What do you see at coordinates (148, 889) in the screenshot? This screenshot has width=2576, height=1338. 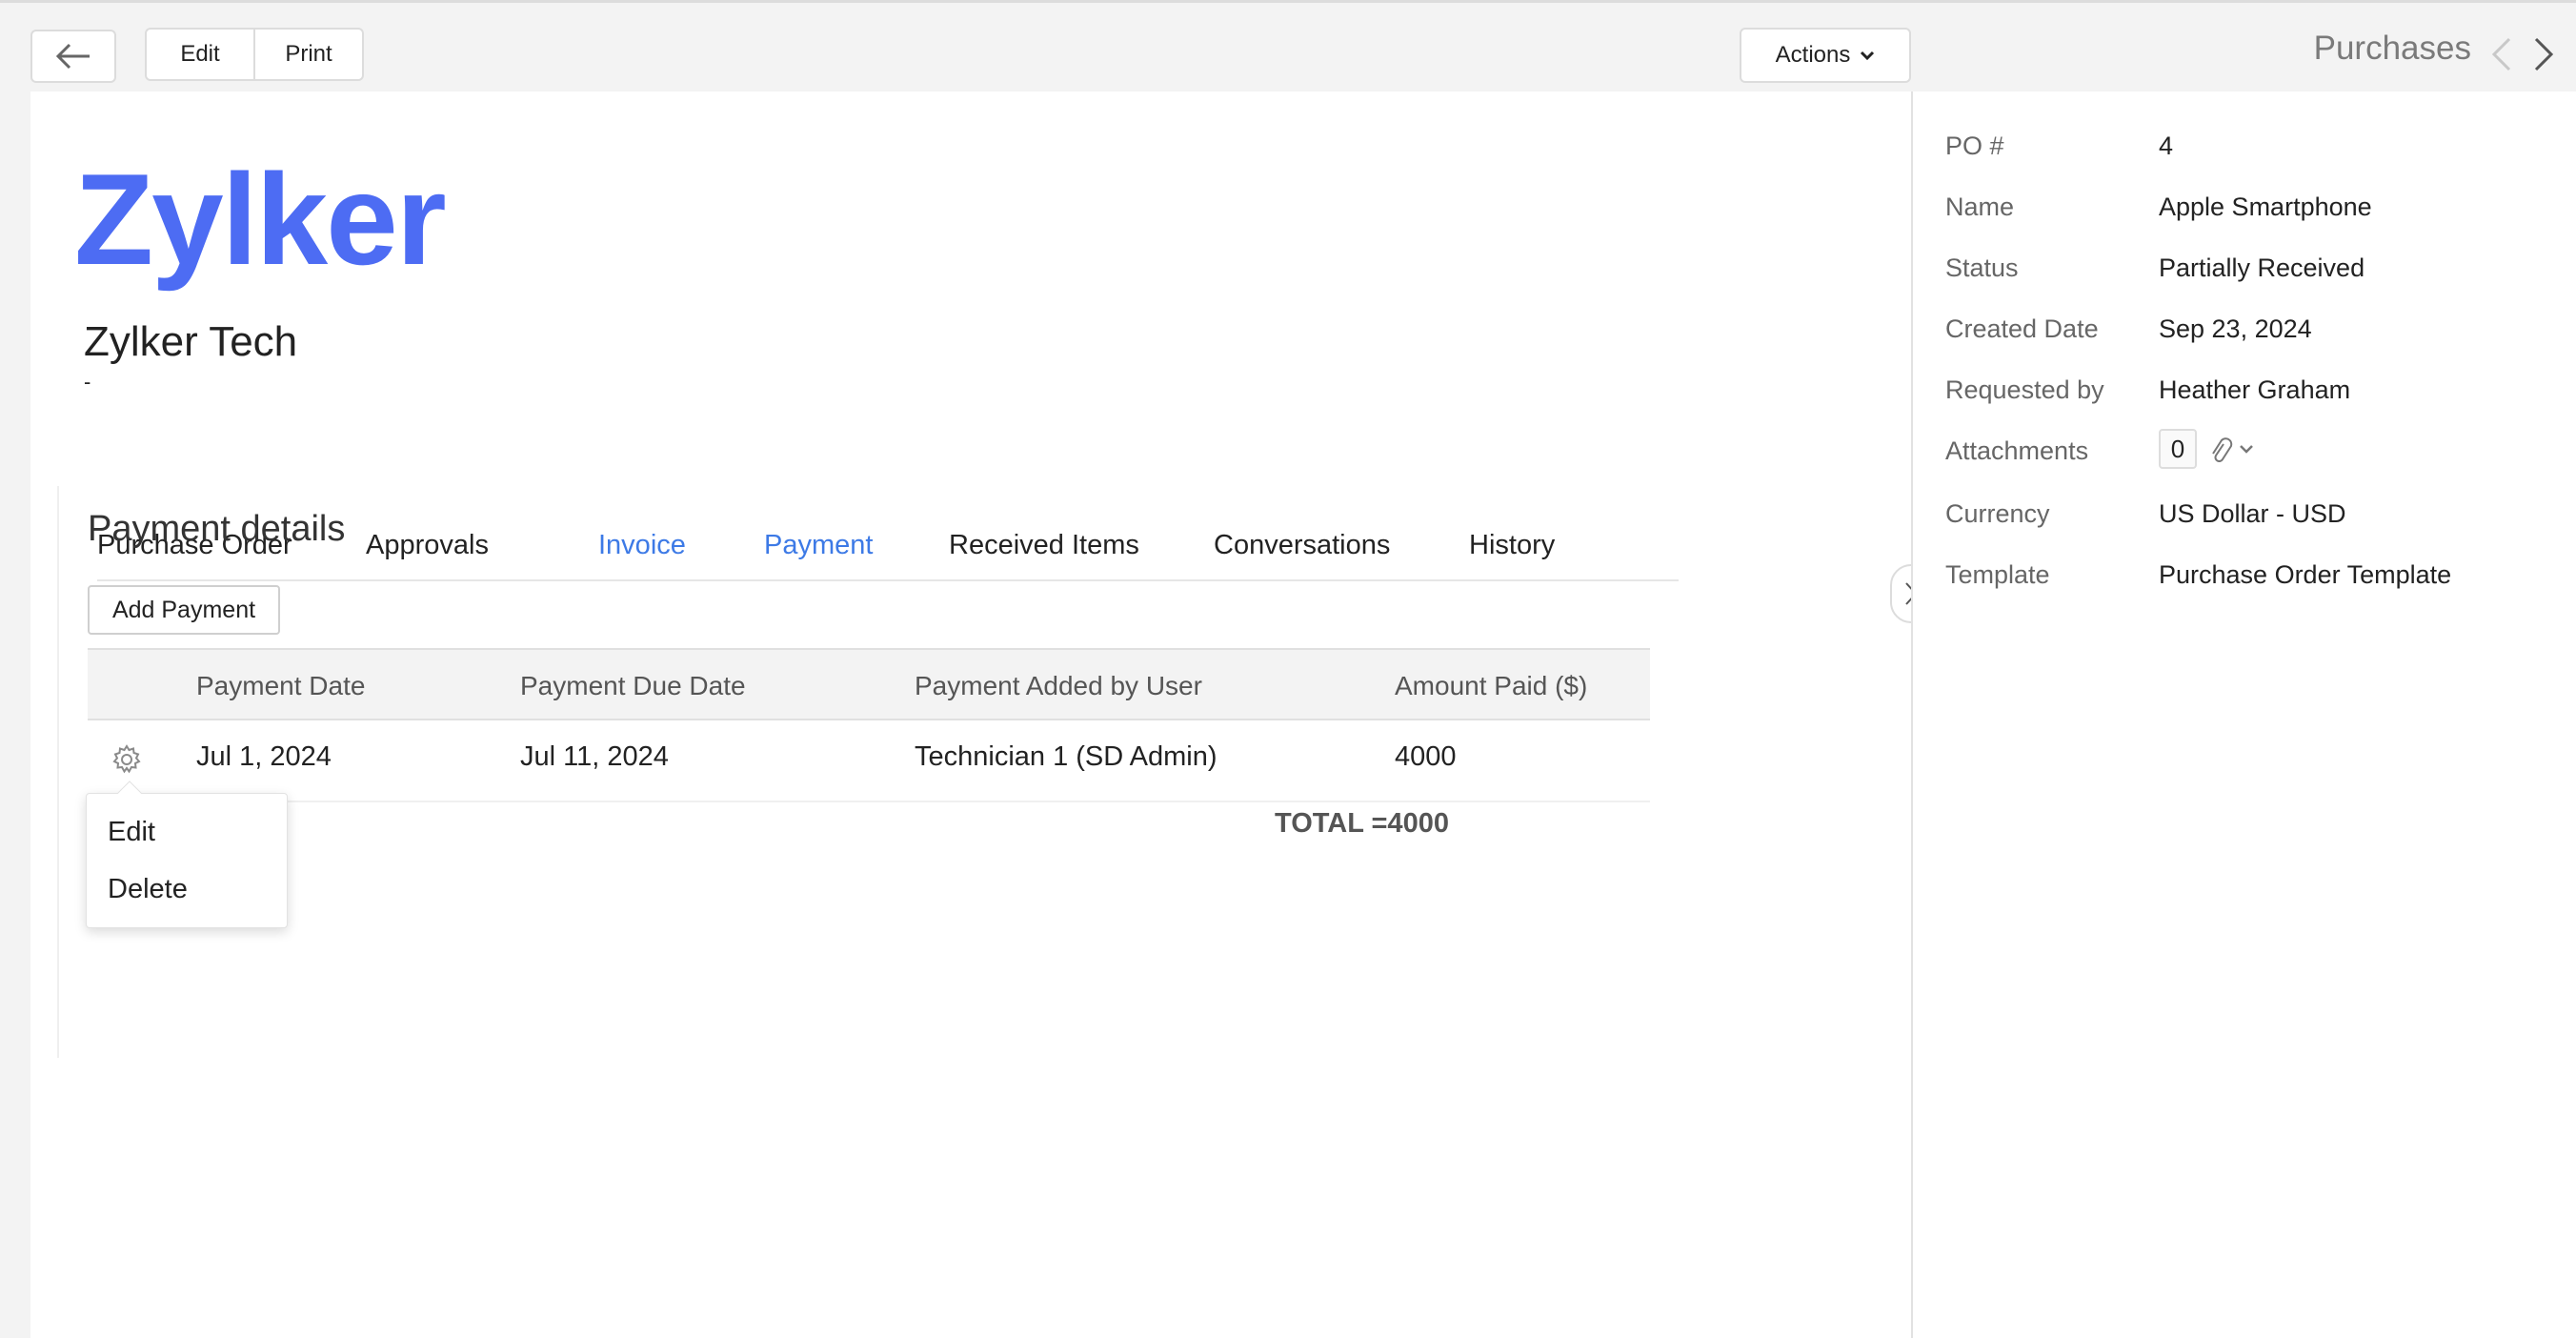 I see `menu-item-delete: Delete` at bounding box center [148, 889].